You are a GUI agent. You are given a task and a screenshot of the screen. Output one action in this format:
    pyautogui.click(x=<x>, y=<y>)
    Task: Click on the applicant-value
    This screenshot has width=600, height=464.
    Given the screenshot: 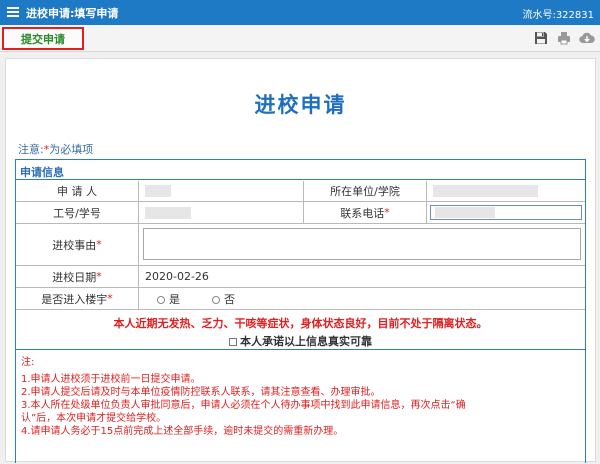 What is the action you would take?
    pyautogui.click(x=221, y=191)
    